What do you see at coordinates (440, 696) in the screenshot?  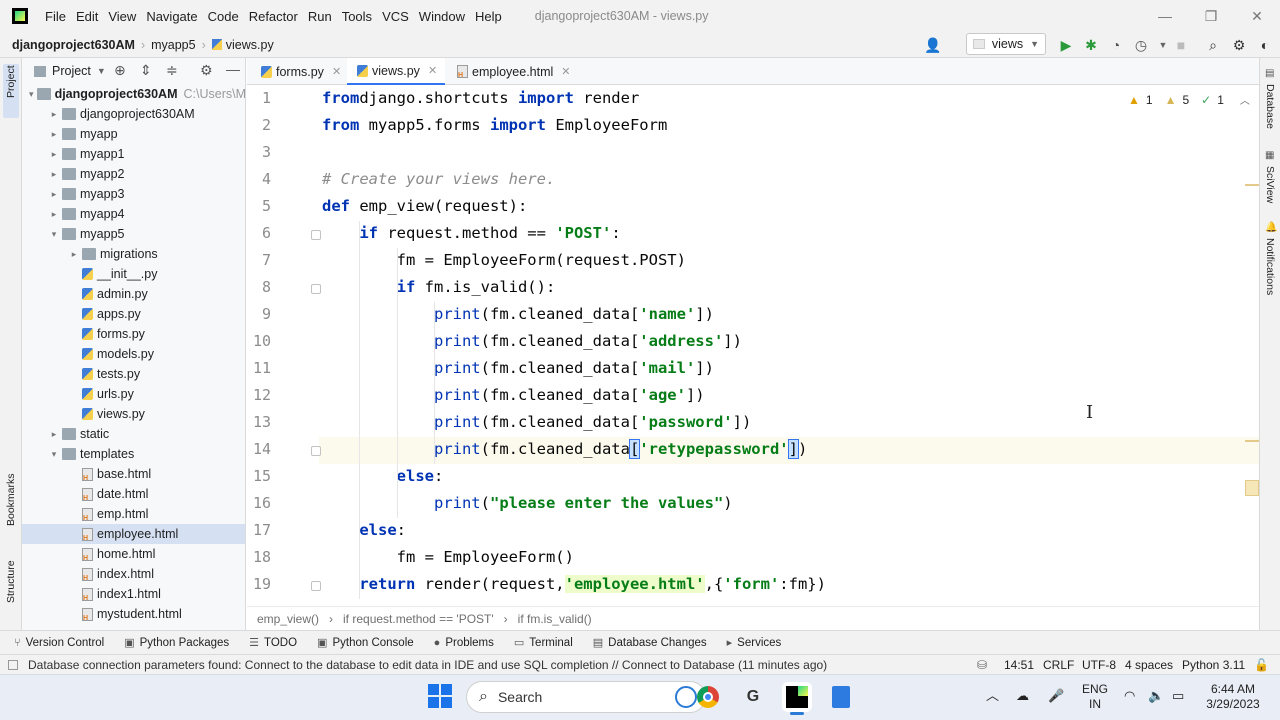 I see `windows-start-icon` at bounding box center [440, 696].